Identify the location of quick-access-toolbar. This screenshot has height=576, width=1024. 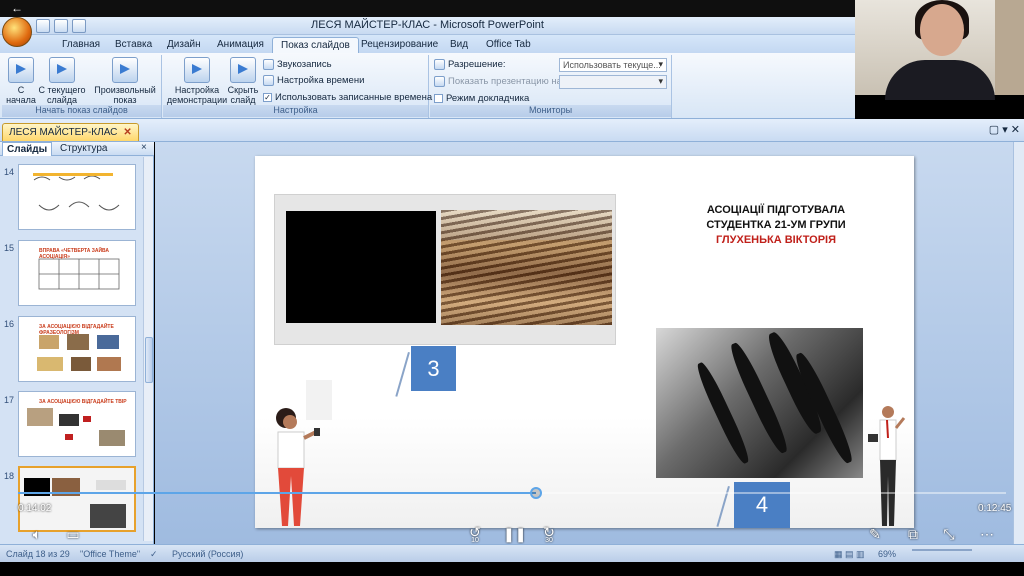
(61, 26).